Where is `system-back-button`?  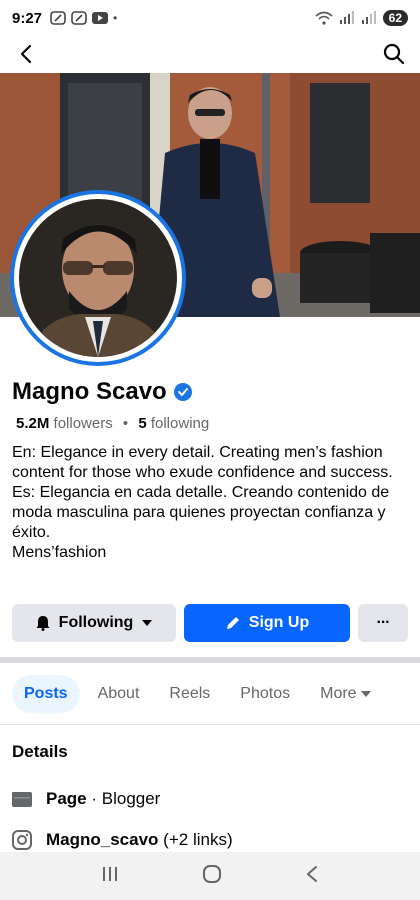
system-back-button is located at coordinates (312, 876).